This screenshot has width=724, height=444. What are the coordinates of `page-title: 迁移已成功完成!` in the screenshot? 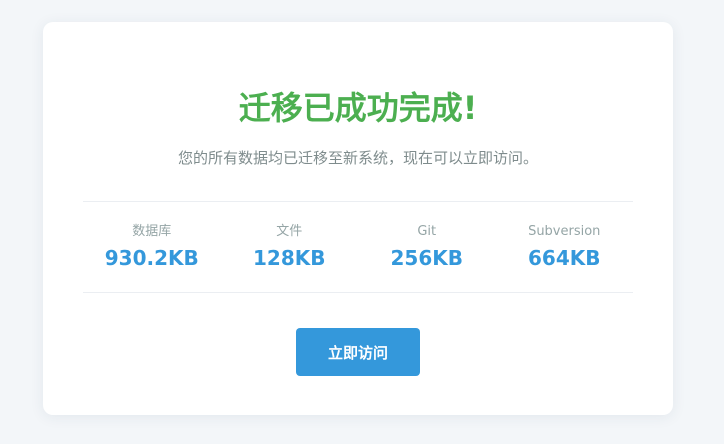 It's located at (358, 108).